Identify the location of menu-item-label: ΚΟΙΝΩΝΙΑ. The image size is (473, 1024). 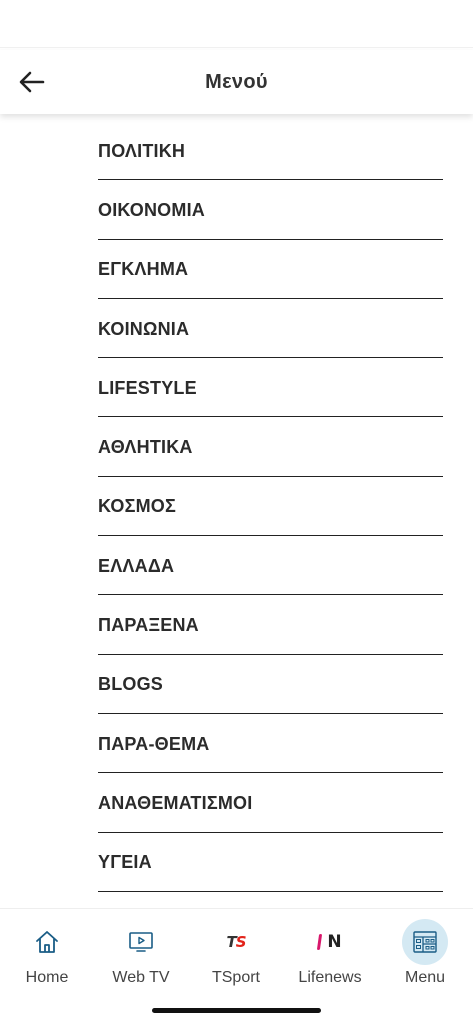
(144, 328).